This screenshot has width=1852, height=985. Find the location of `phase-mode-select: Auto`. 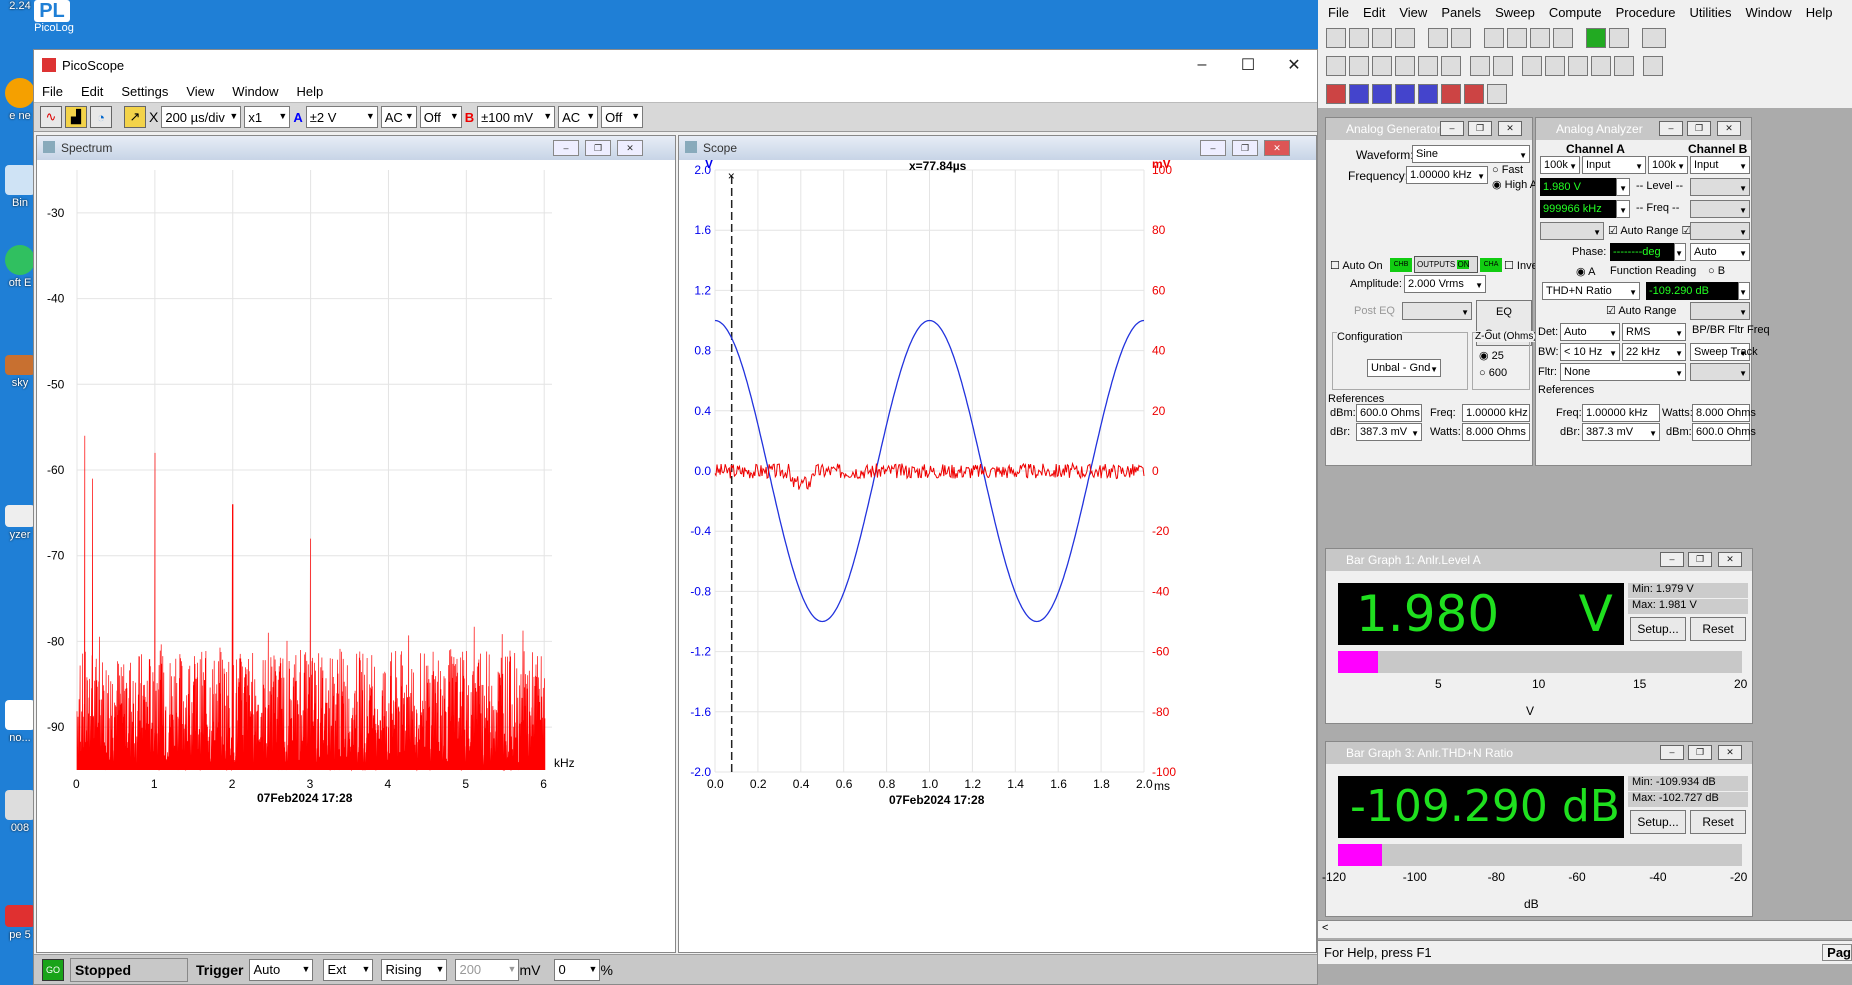

phase-mode-select: Auto is located at coordinates (1720, 252).